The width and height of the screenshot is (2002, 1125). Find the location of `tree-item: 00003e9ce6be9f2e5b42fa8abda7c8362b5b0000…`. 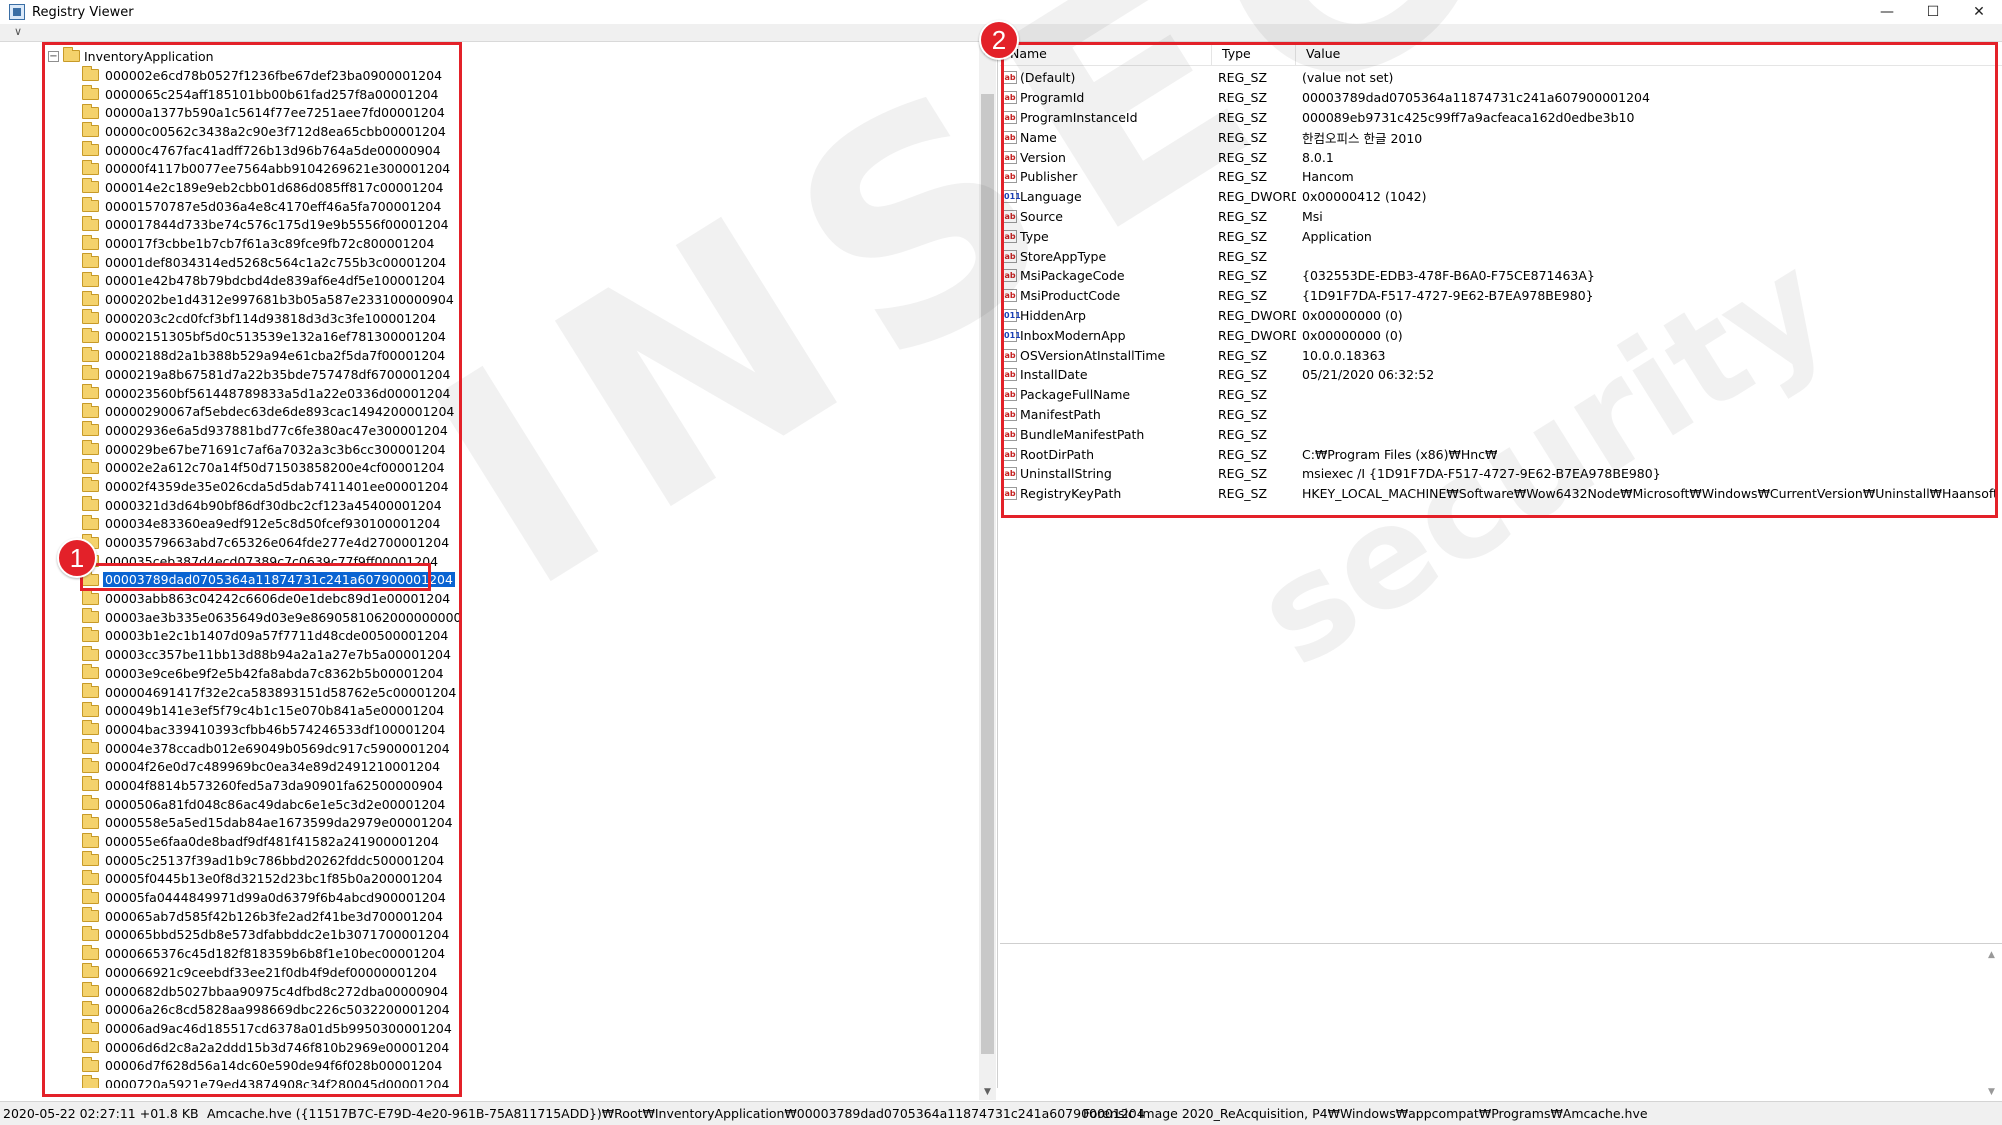

tree-item: 00003e9ce6be9f2e5b42fa8abda7c8362b5b0000… is located at coordinates (532, 673).